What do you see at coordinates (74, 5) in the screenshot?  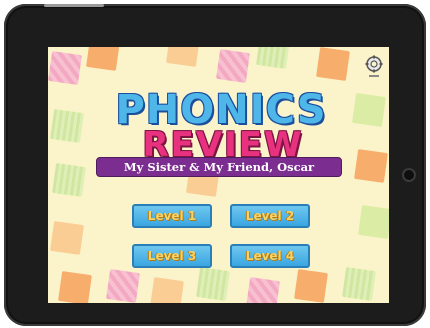 I see `device-edge-highlight` at bounding box center [74, 5].